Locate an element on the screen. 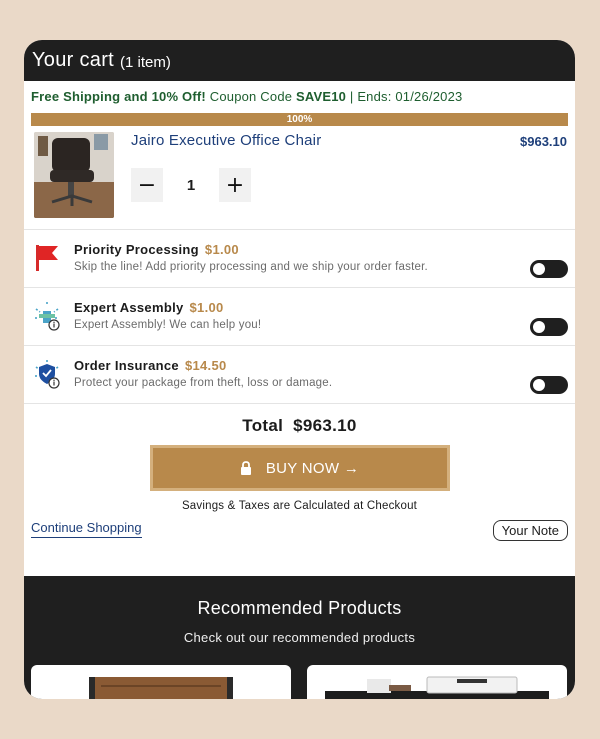  cart-item-count: (1 item) is located at coordinates (145, 62).